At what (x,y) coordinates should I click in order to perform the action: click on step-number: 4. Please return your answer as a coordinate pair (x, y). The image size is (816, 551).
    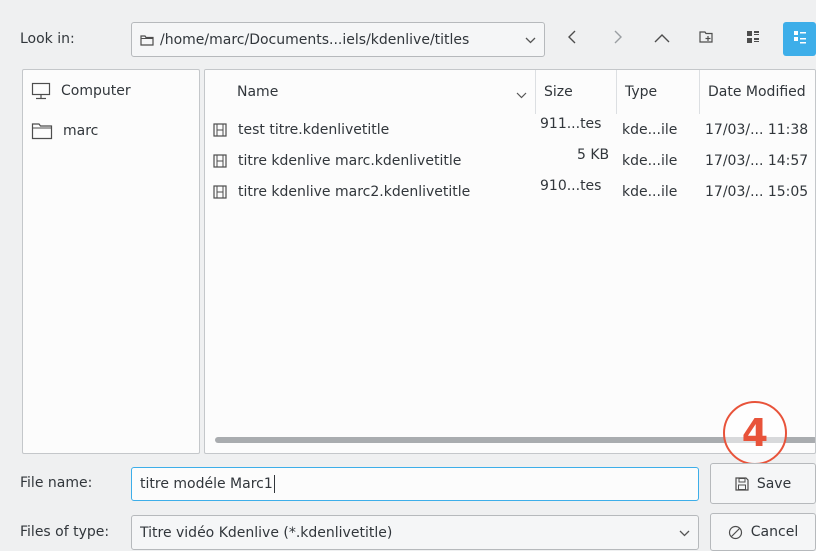
    Looking at the image, I should click on (755, 433).